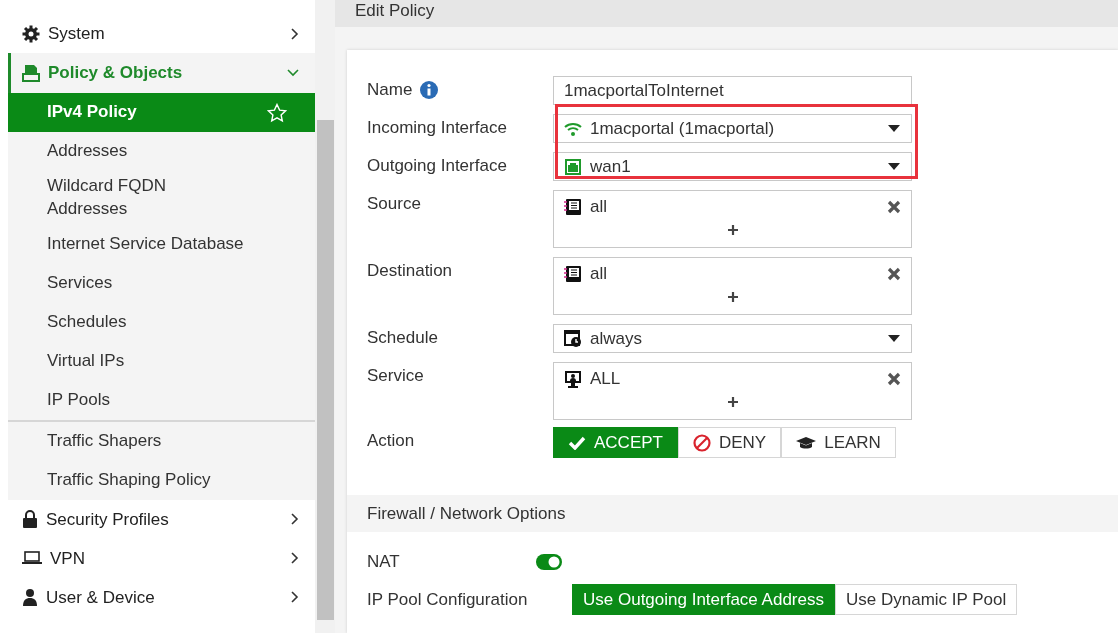 The width and height of the screenshot is (1118, 633). I want to click on ip-pool-option-button: Use Outgoing Interface Address, so click(703, 599).